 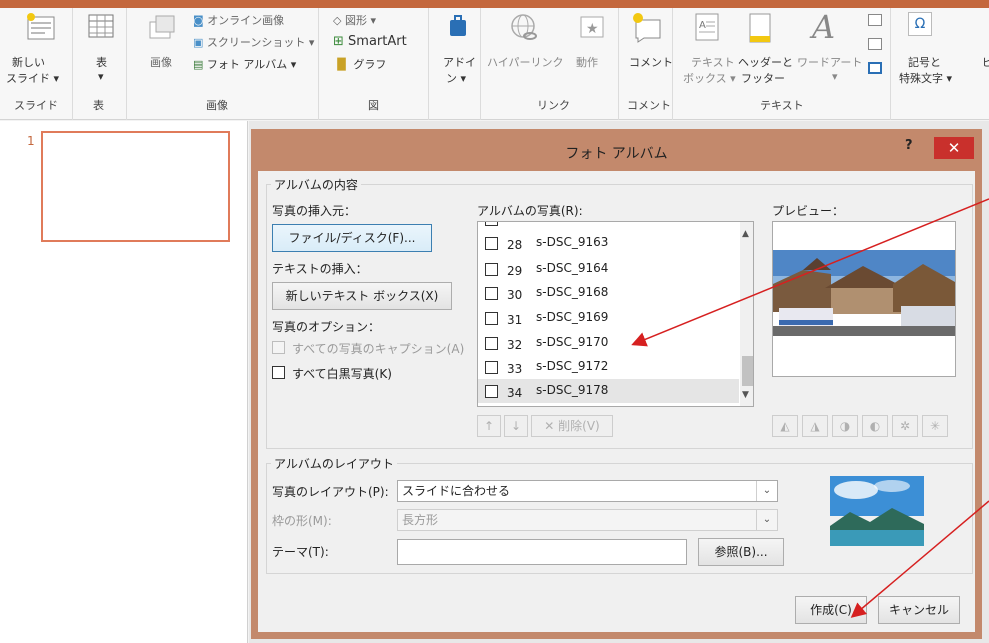 I want to click on frame-shape-value: 長方形, so click(x=420, y=520).